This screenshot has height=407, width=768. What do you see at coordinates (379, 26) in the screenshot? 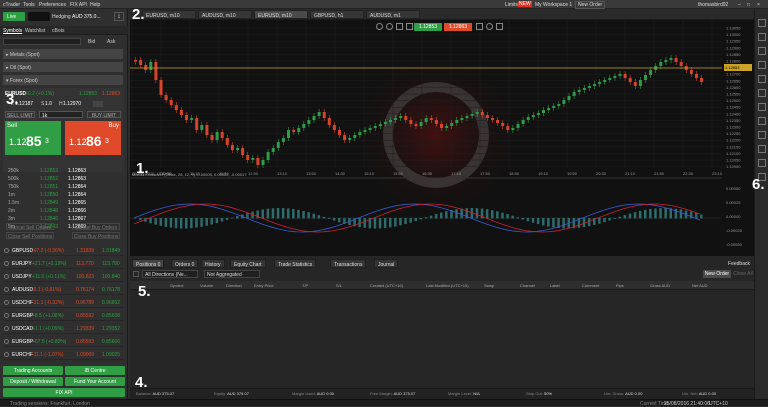
I see `zoom-out-icon` at bounding box center [379, 26].